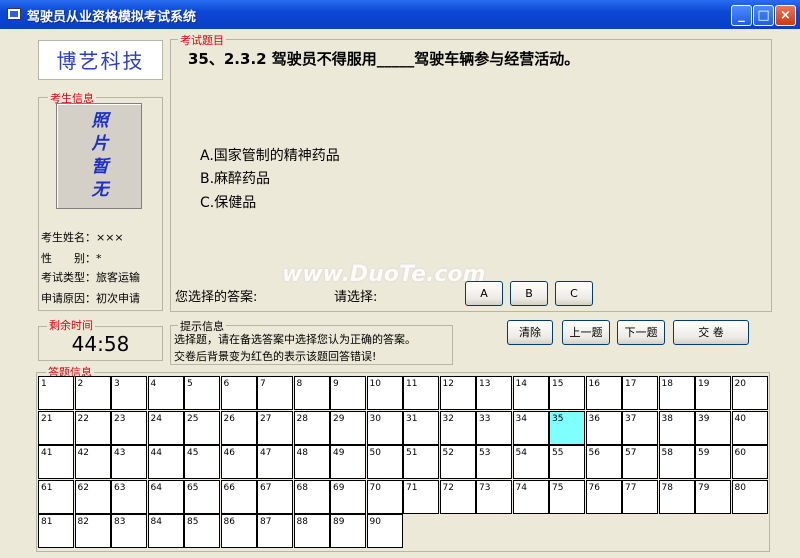  Describe the element at coordinates (384, 462) in the screenshot. I see `answer-cell: 50` at that location.